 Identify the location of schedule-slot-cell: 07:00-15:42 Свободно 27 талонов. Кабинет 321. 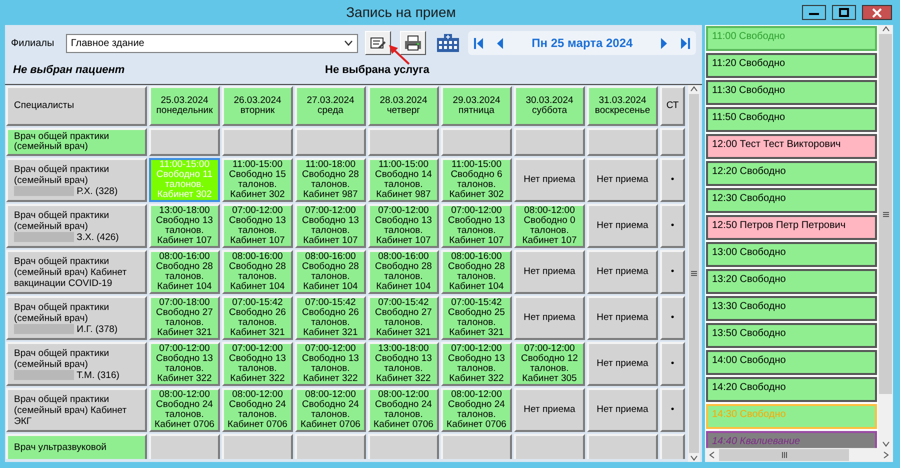
(403, 318).